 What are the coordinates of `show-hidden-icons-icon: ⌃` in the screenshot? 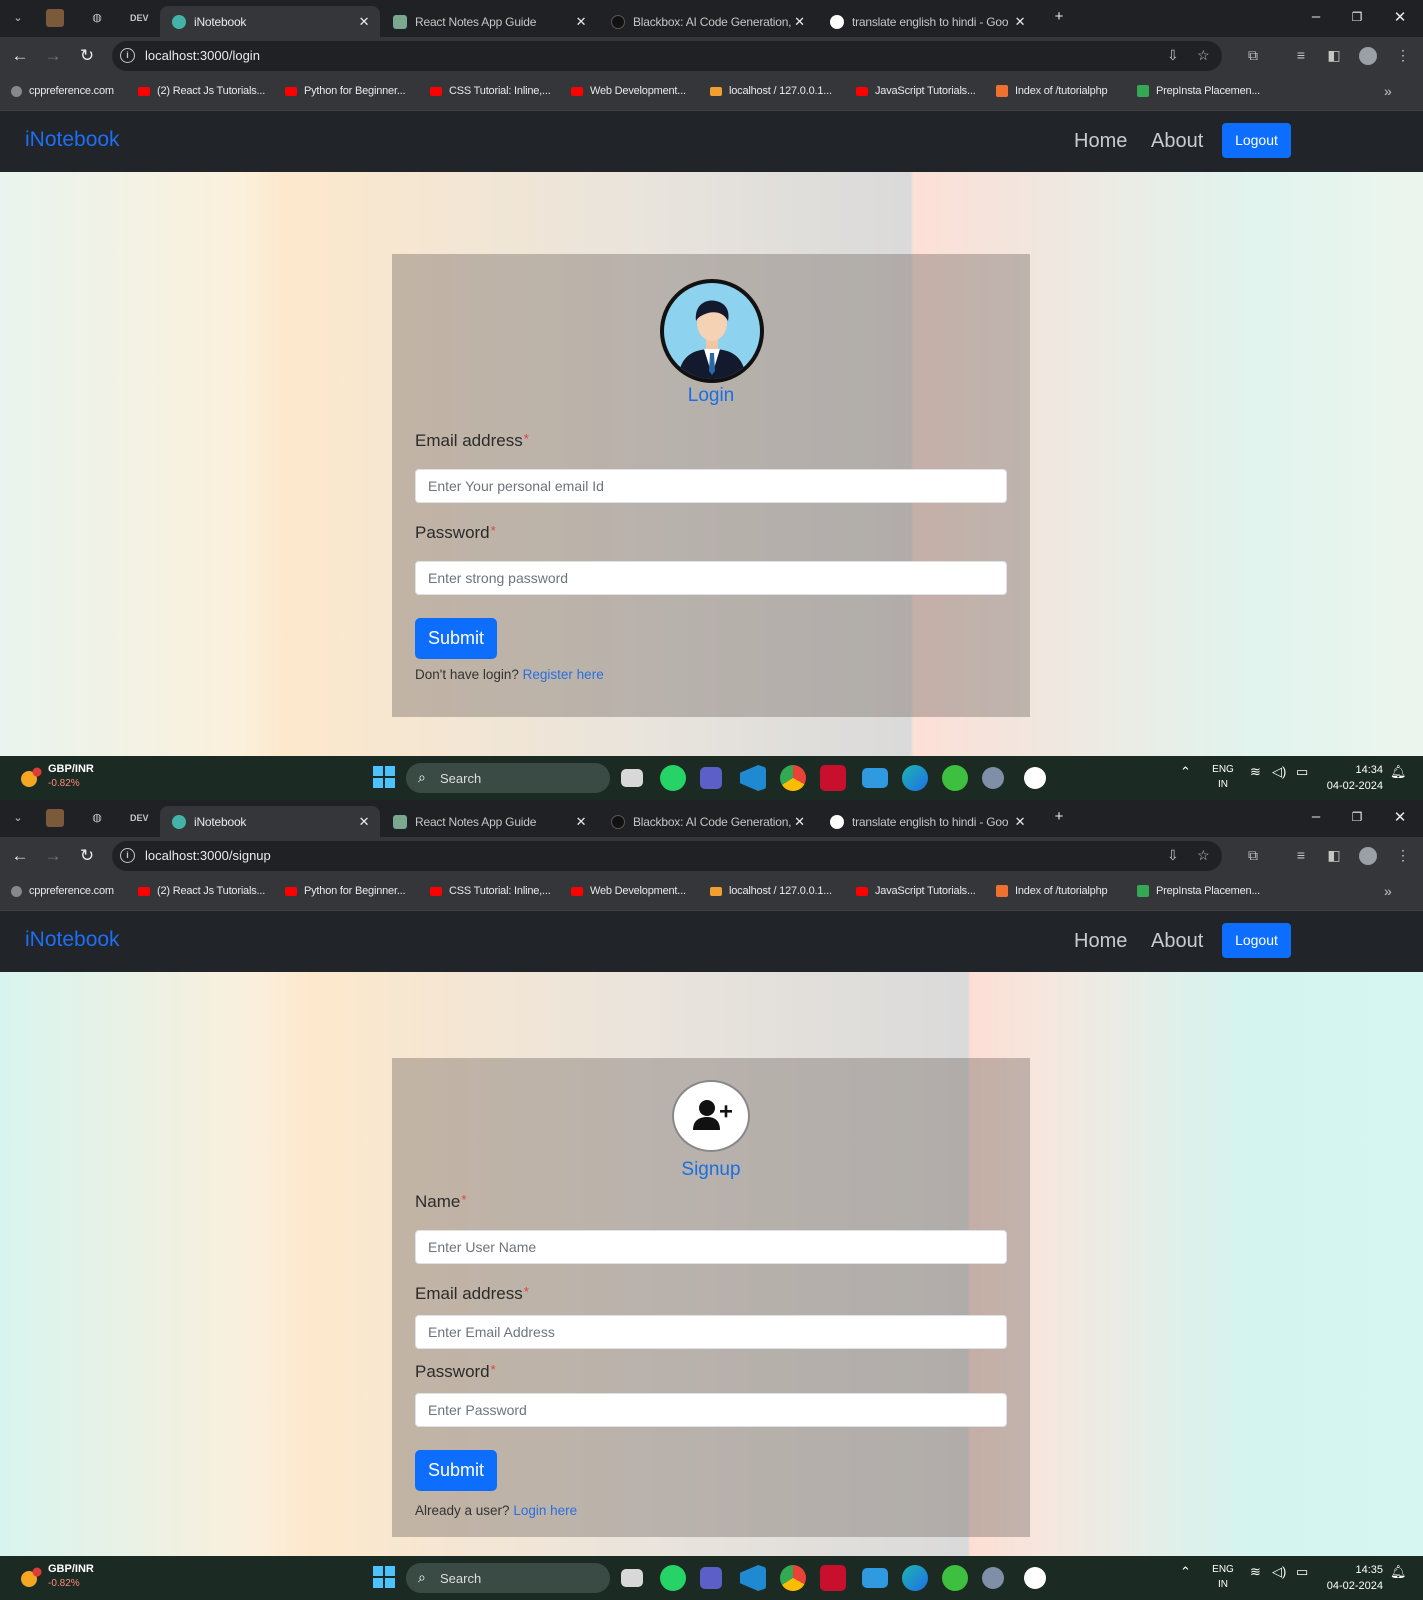 It's located at (1185, 772).